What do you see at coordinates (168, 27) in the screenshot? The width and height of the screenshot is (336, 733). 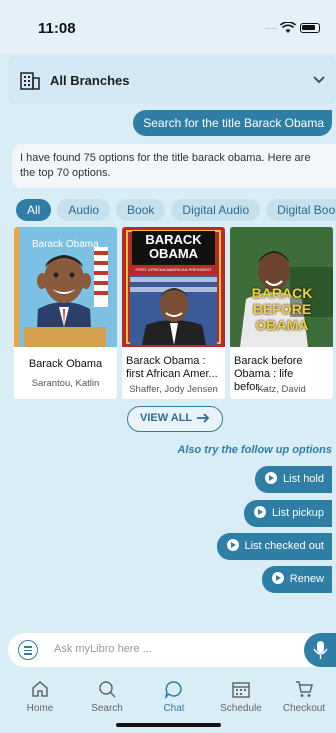 I see `status-bar: 11:08 ·····` at bounding box center [168, 27].